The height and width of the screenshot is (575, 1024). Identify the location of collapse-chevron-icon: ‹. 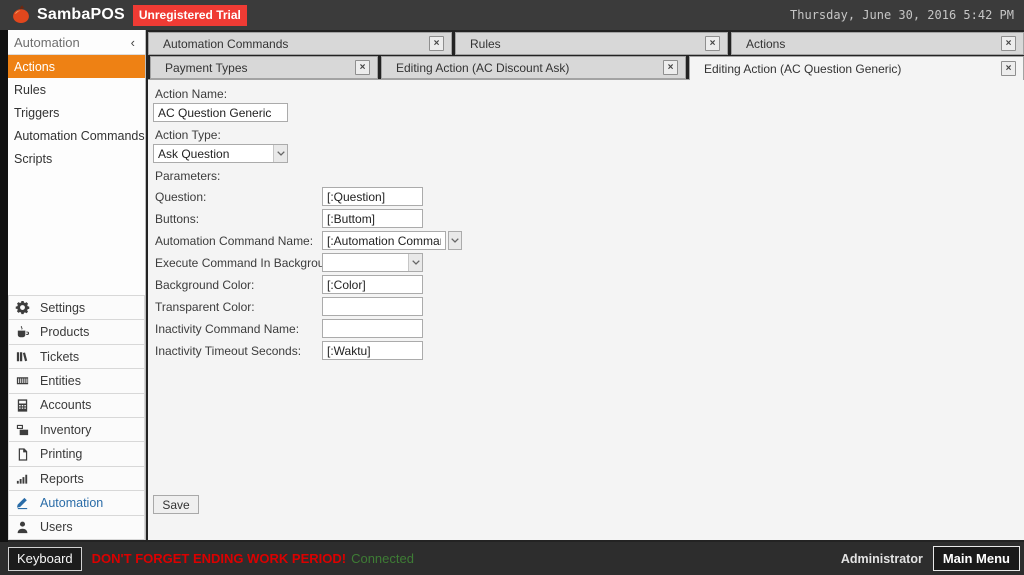
(133, 42).